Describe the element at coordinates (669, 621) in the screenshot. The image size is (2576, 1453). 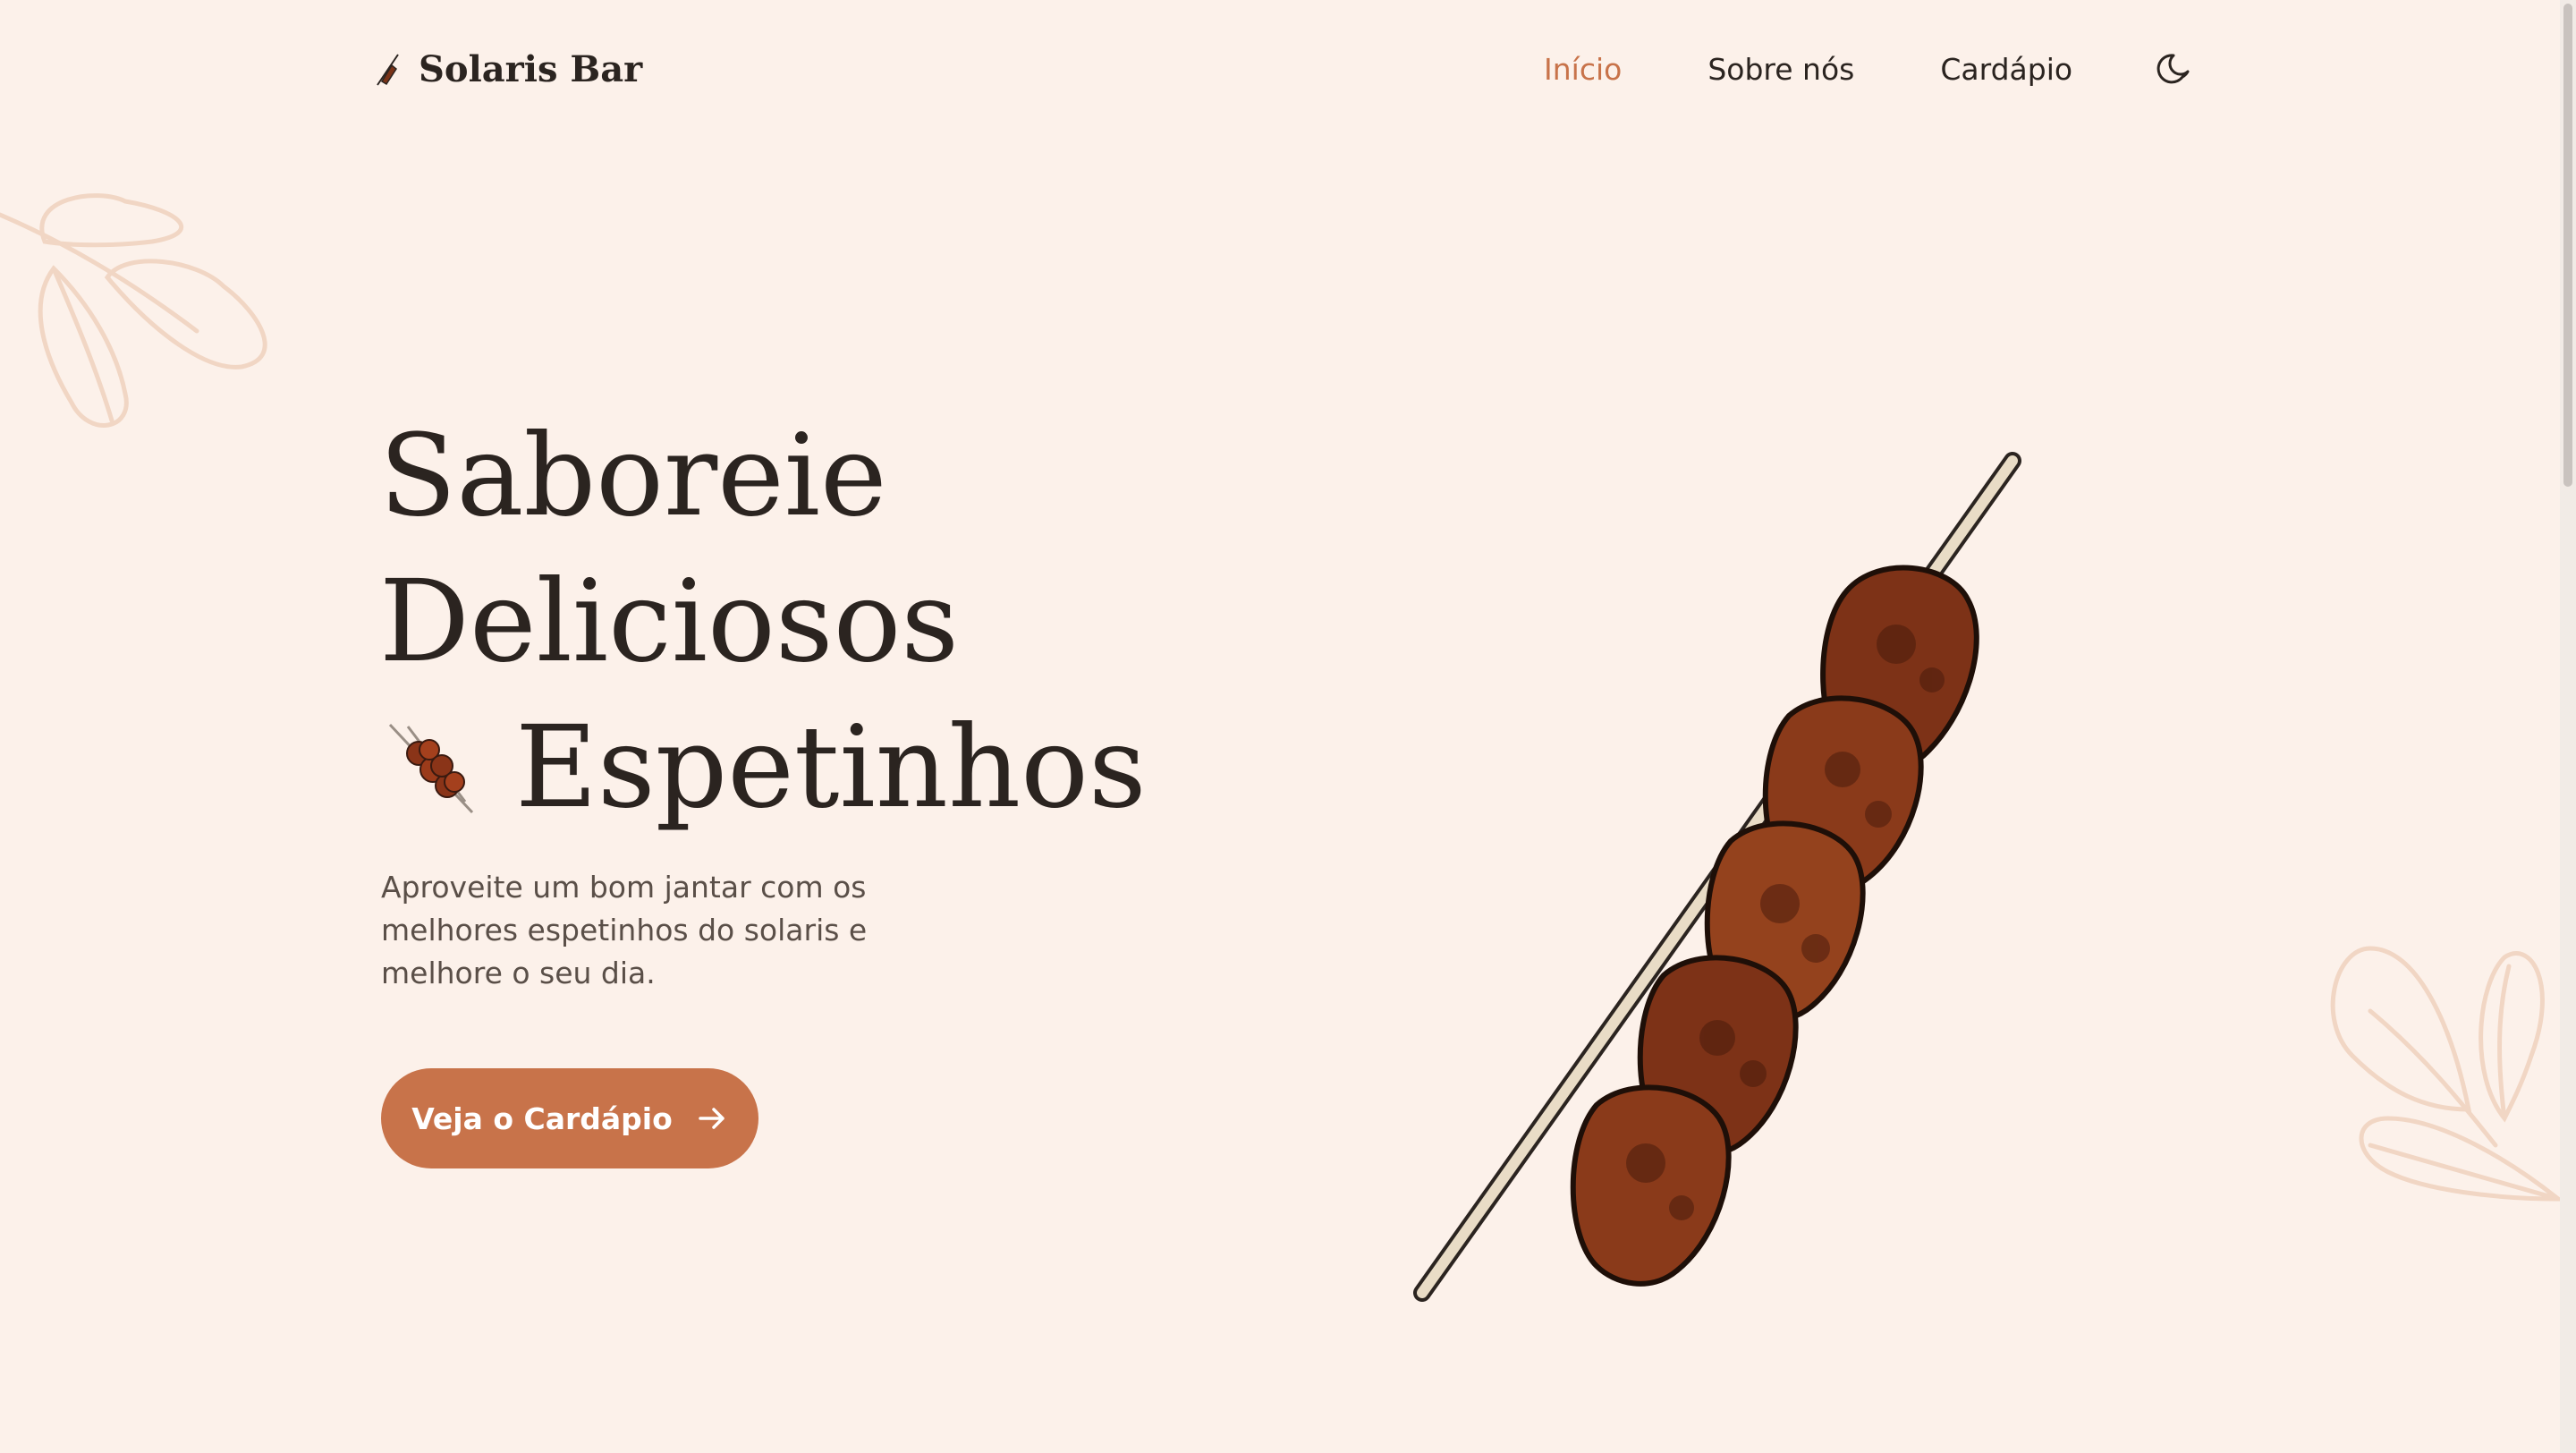
I see `hero-title-line-2: Deliciosos` at that location.